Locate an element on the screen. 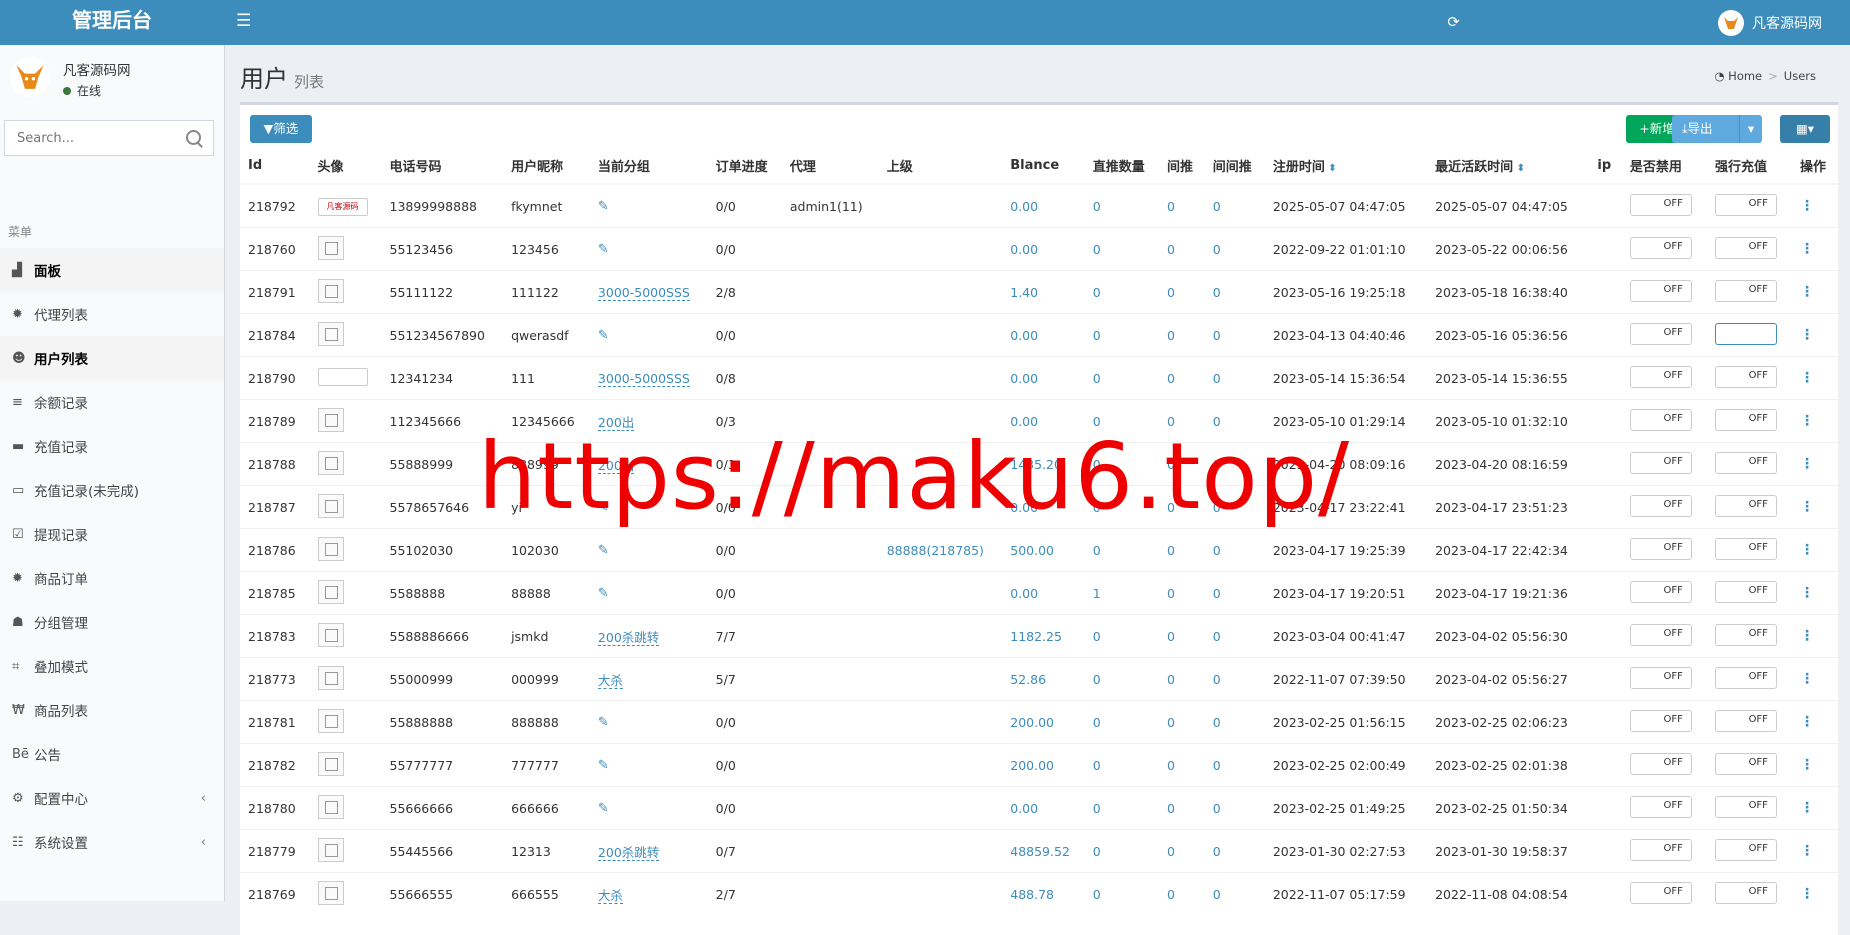 This screenshot has height=935, width=1850. sidebar-item: ⌗ 叠加模式 is located at coordinates (112, 666).